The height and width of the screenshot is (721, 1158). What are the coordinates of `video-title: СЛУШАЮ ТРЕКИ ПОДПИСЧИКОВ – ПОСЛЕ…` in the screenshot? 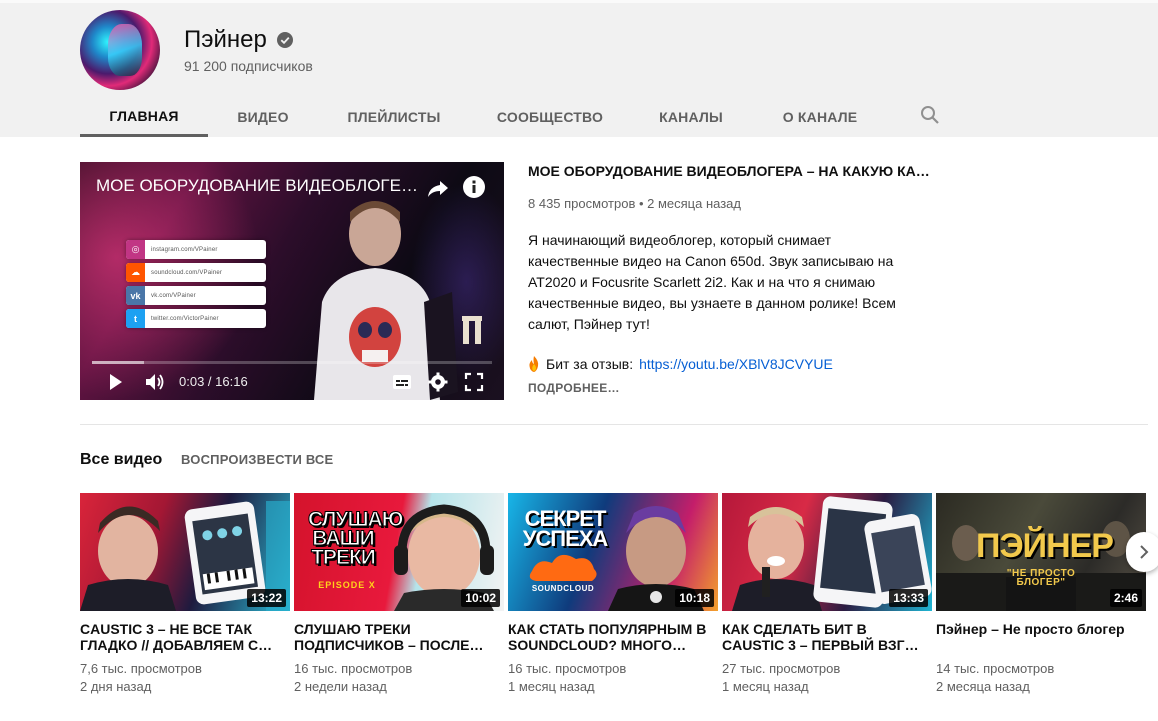 It's located at (399, 637).